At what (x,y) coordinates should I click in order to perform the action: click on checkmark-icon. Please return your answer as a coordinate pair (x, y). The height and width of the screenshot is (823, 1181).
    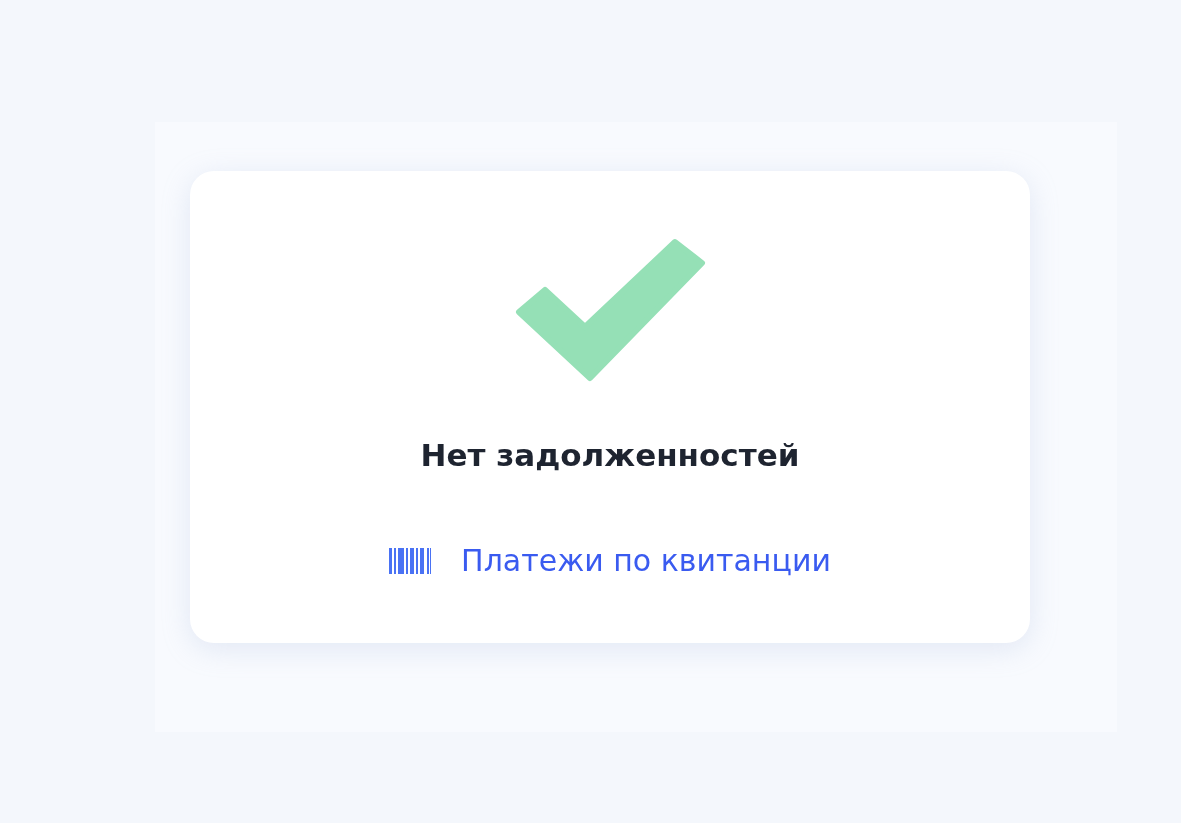
    Looking at the image, I should click on (610, 310).